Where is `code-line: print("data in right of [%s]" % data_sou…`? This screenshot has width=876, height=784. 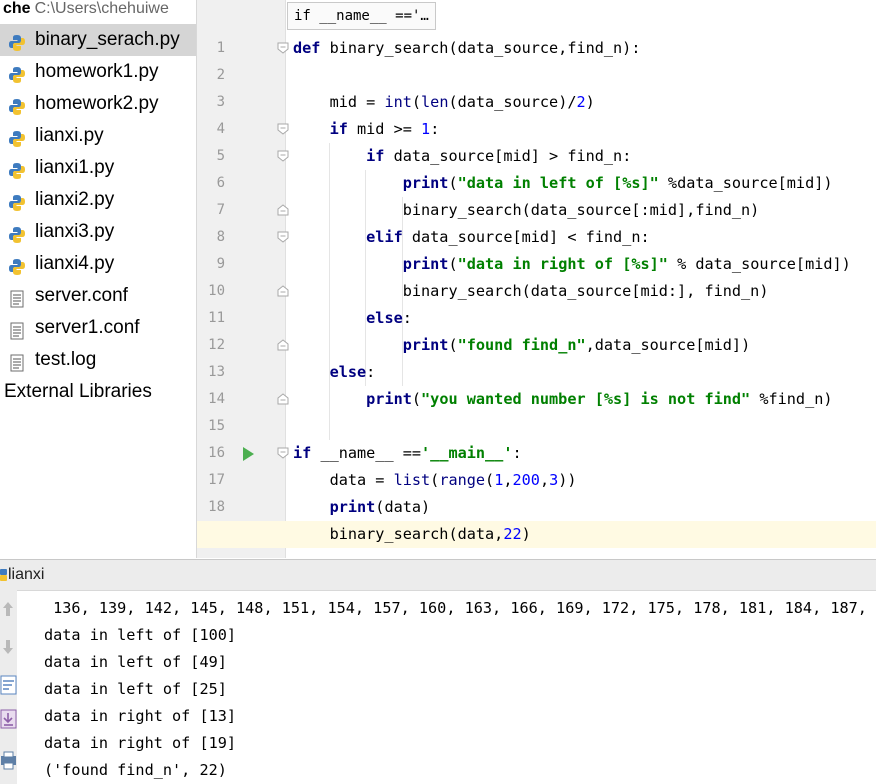
code-line: print("data in right of [%s]" % data_sou… is located at coordinates (572, 264).